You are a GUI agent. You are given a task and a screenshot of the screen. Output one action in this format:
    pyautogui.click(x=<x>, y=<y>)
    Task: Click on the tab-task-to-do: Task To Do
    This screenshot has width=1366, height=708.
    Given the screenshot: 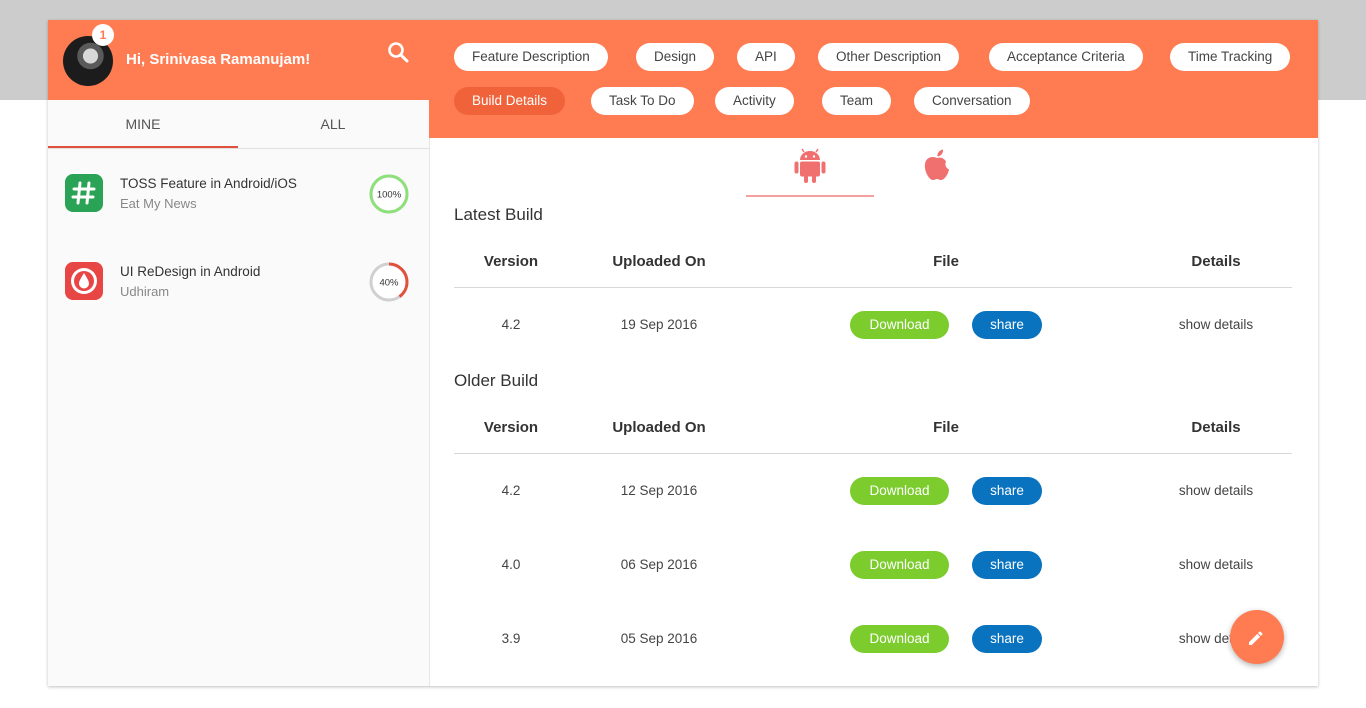 What is the action you would take?
    pyautogui.click(x=642, y=101)
    